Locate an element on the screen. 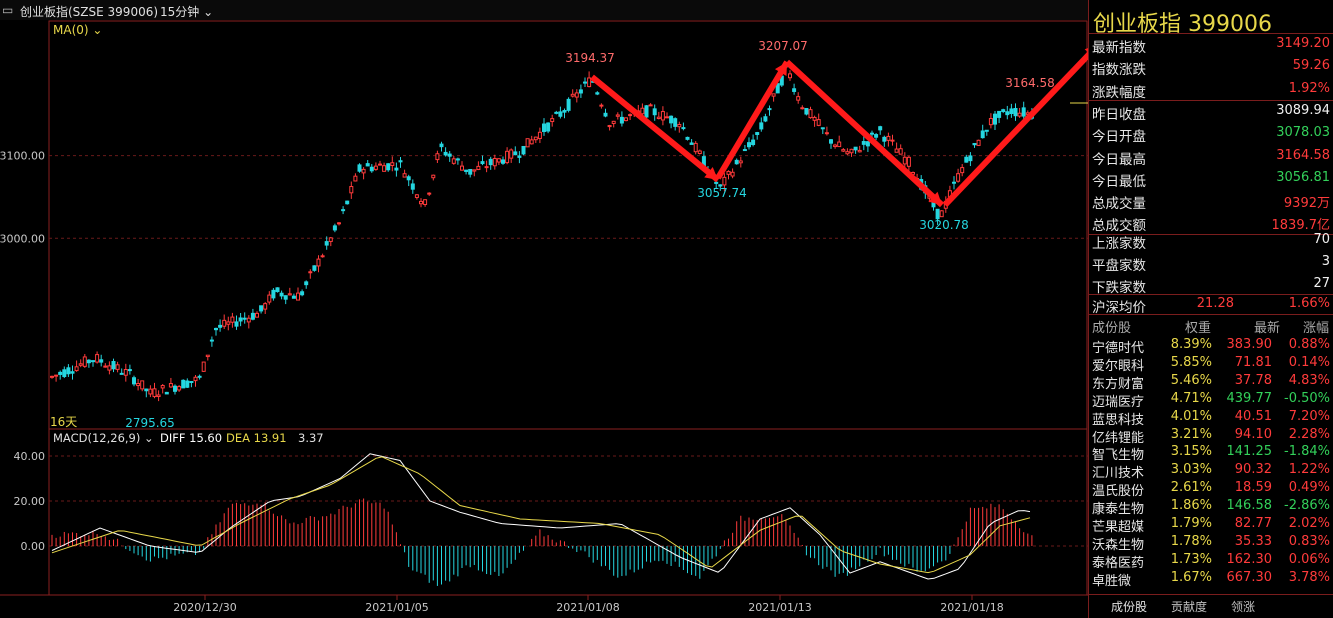  component-row: 康泰生物 1.86% 146.58 -2.86% is located at coordinates (1211, 507).